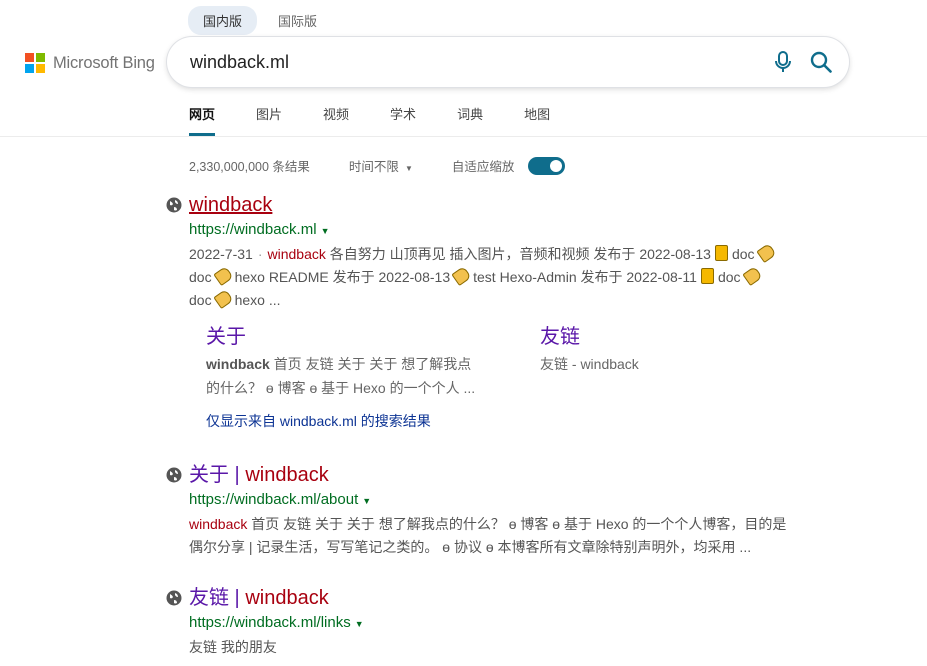 The width and height of the screenshot is (927, 666). Describe the element at coordinates (403, 120) in the screenshot. I see `tab-academic: 学术` at that location.